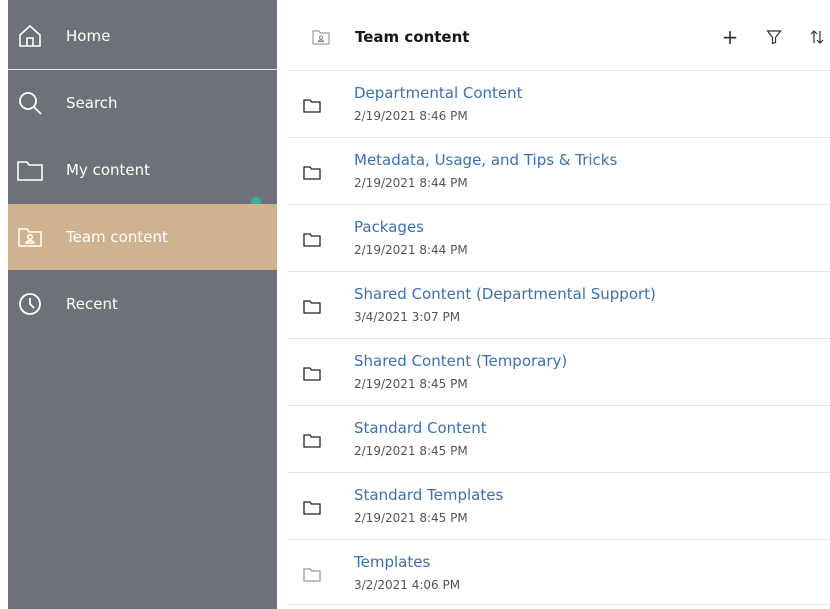 The height and width of the screenshot is (609, 830). What do you see at coordinates (92, 304) in the screenshot?
I see `sidebar-item-label: Recent` at bounding box center [92, 304].